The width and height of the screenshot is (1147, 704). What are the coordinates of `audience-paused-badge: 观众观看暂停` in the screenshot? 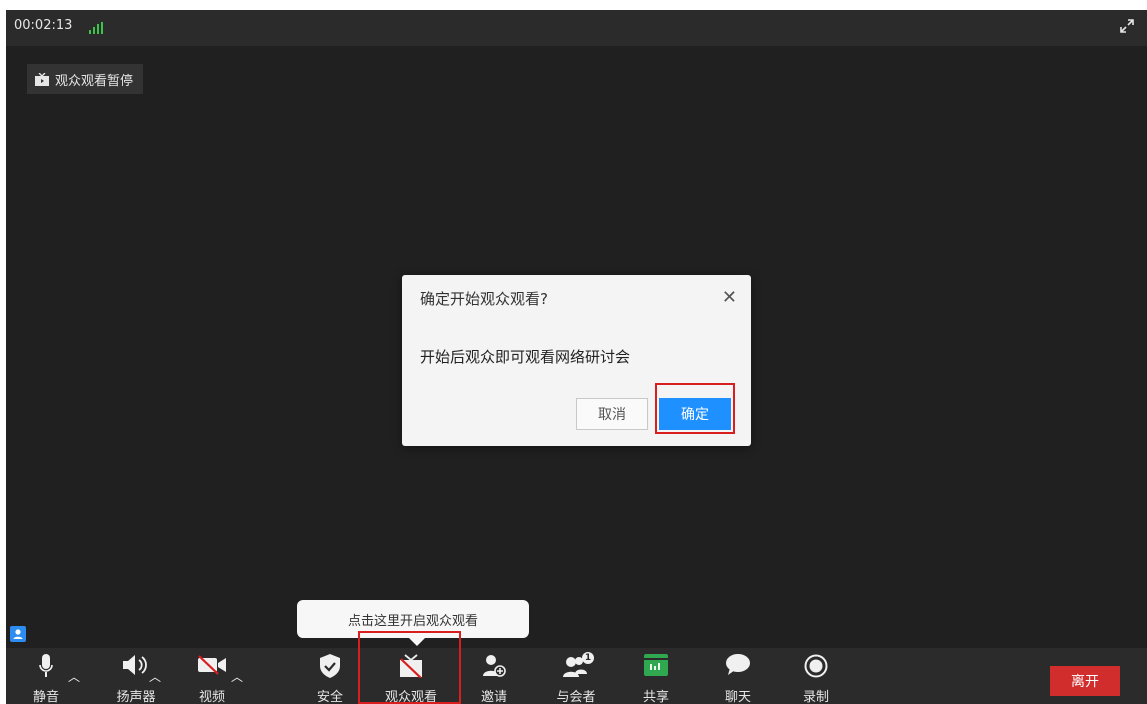 It's located at (85, 79).